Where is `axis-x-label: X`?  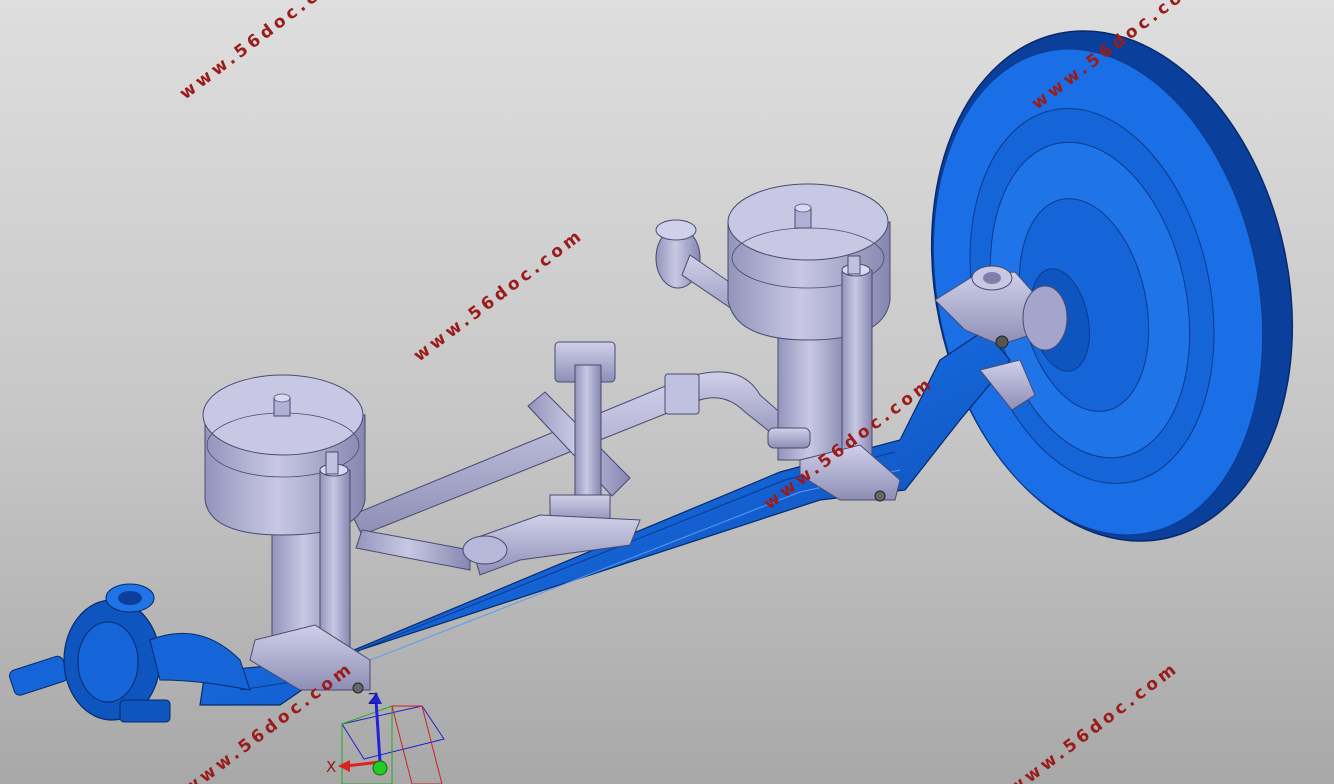
axis-x-label: X is located at coordinates (331, 767).